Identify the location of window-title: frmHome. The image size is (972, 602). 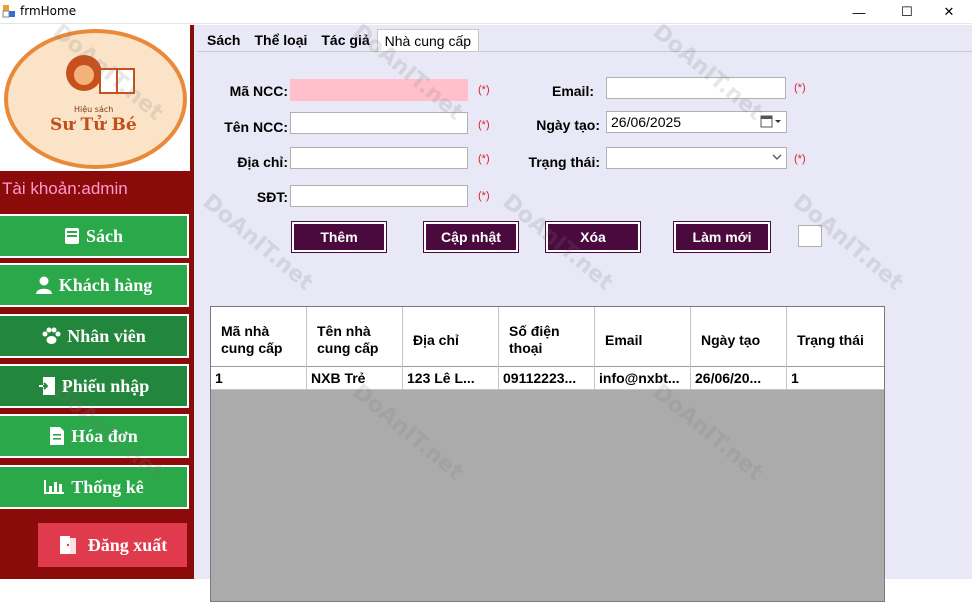
(48, 11).